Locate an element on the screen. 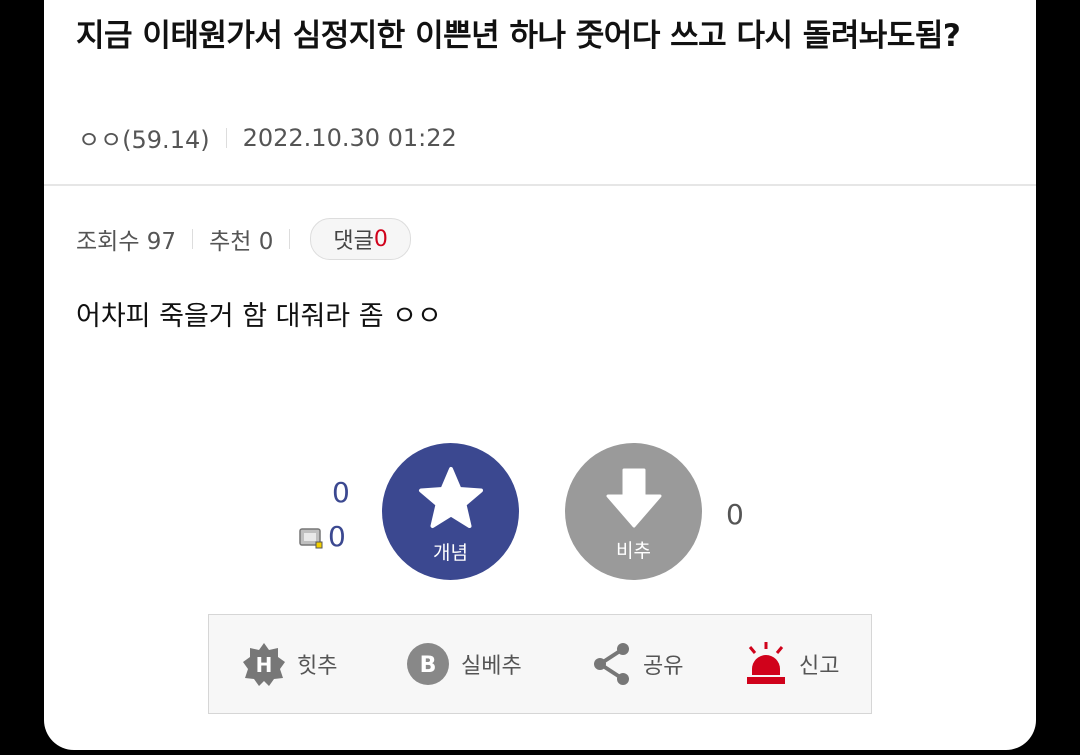 The image size is (1080, 755). downvote-count: 0 is located at coordinates (735, 514).